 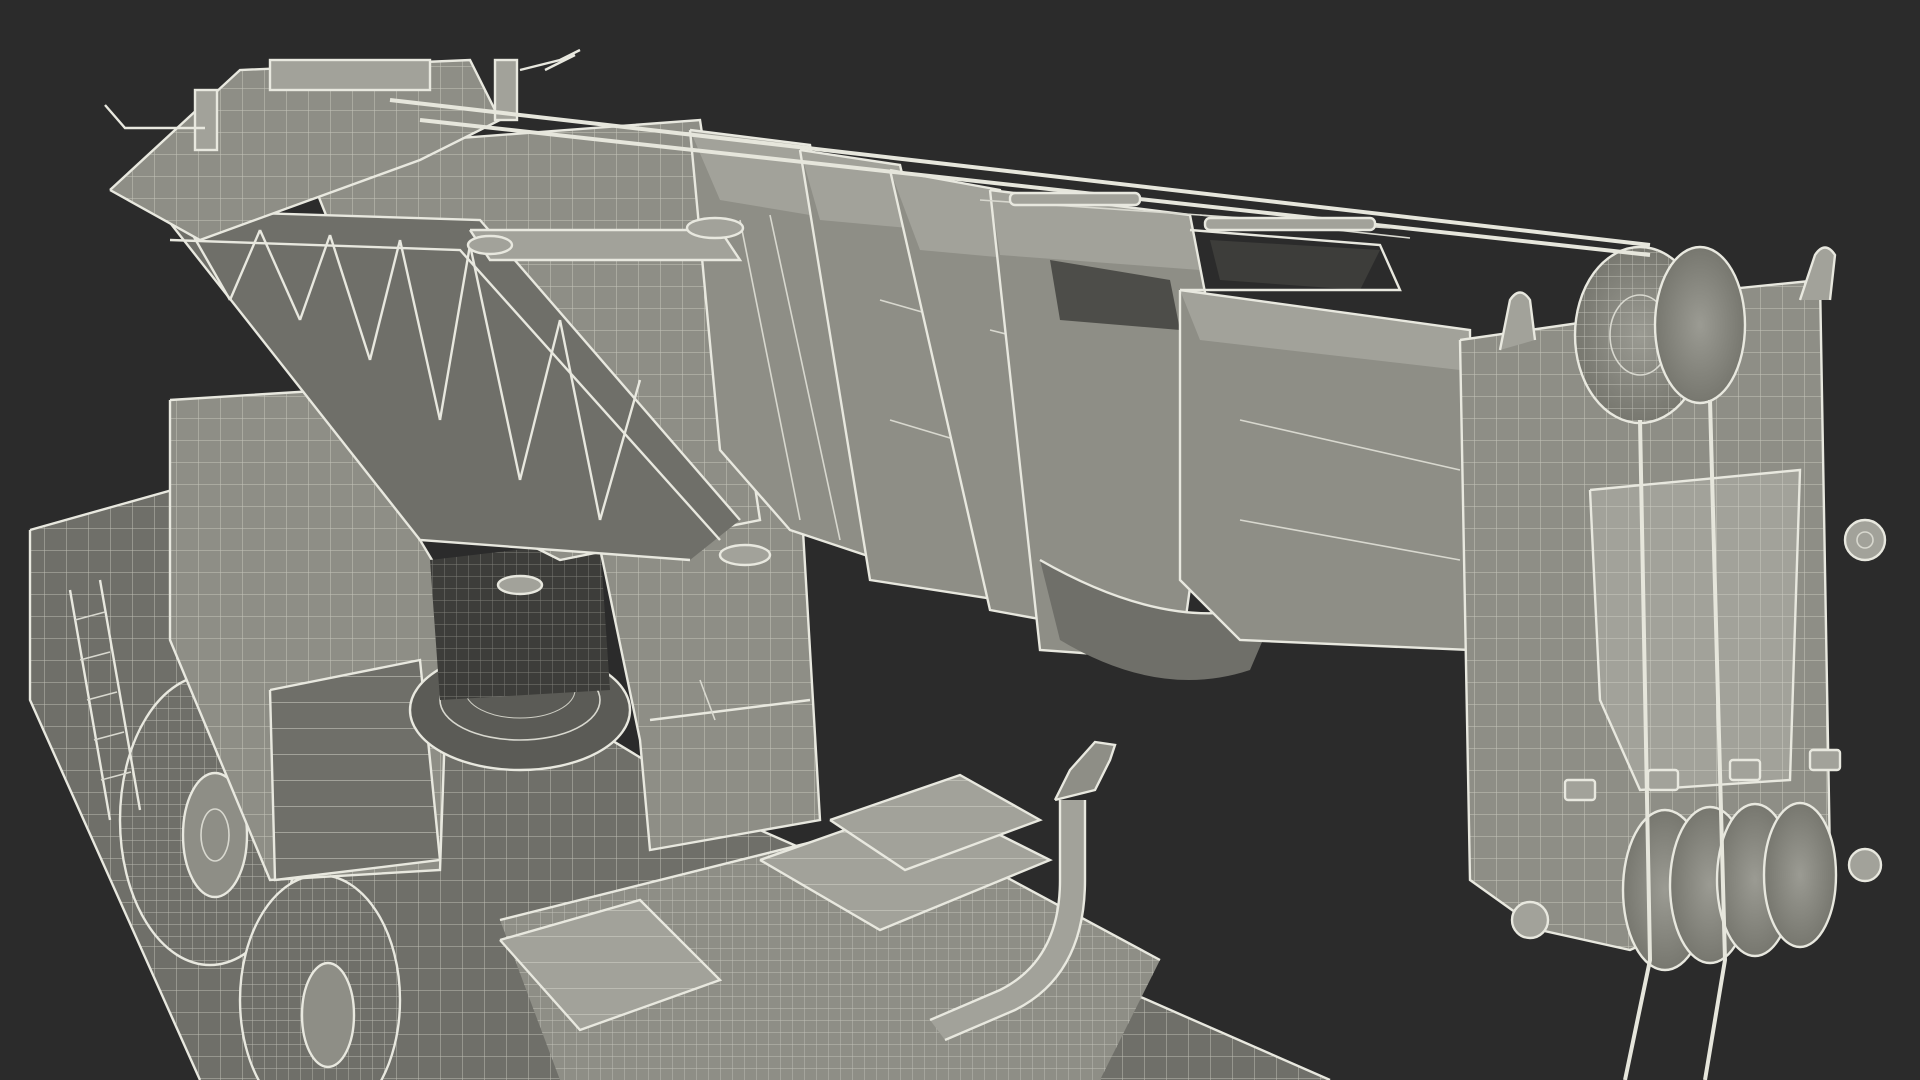 What do you see at coordinates (1325, 440) in the screenshot?
I see `boom-fly-section` at bounding box center [1325, 440].